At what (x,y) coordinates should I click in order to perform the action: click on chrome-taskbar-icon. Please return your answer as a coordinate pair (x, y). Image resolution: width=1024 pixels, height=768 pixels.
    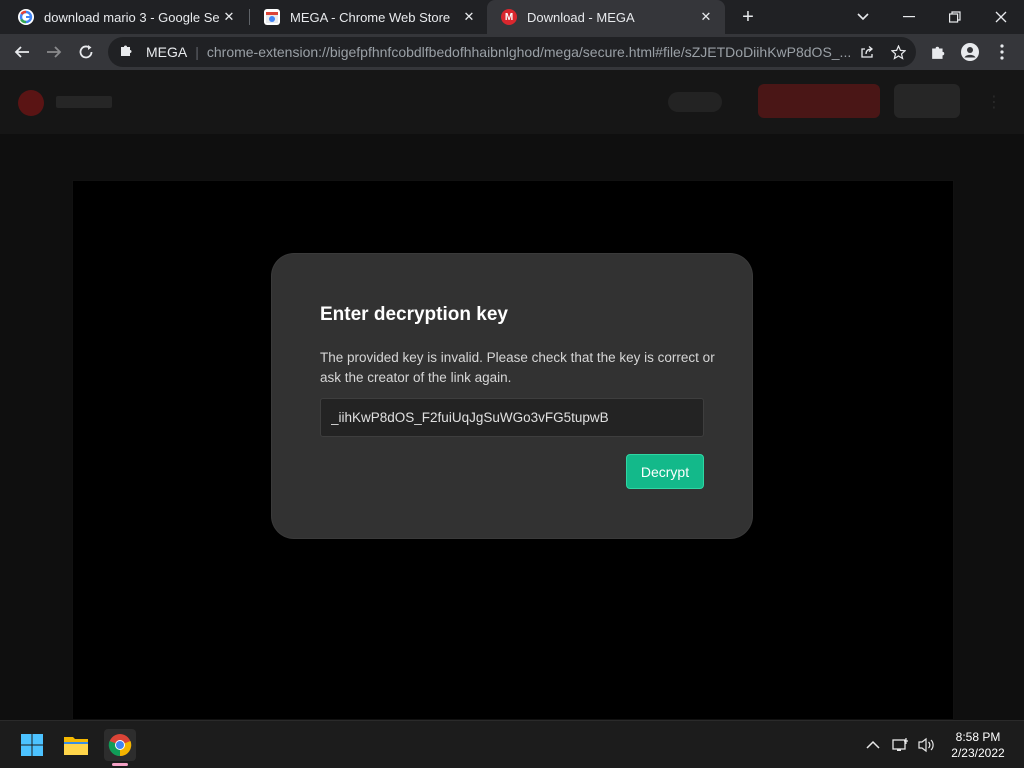
    Looking at the image, I should click on (120, 745).